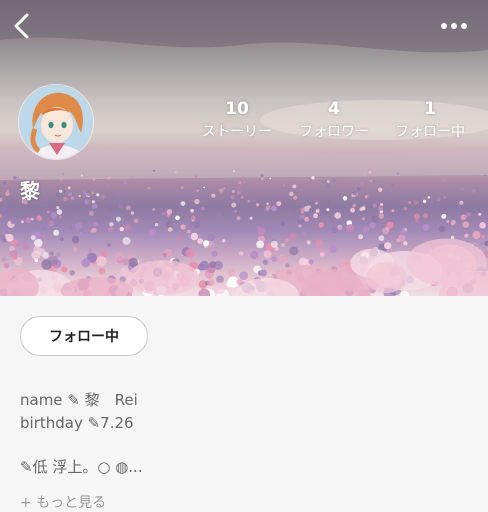  I want to click on followers-count: 4, so click(334, 109).